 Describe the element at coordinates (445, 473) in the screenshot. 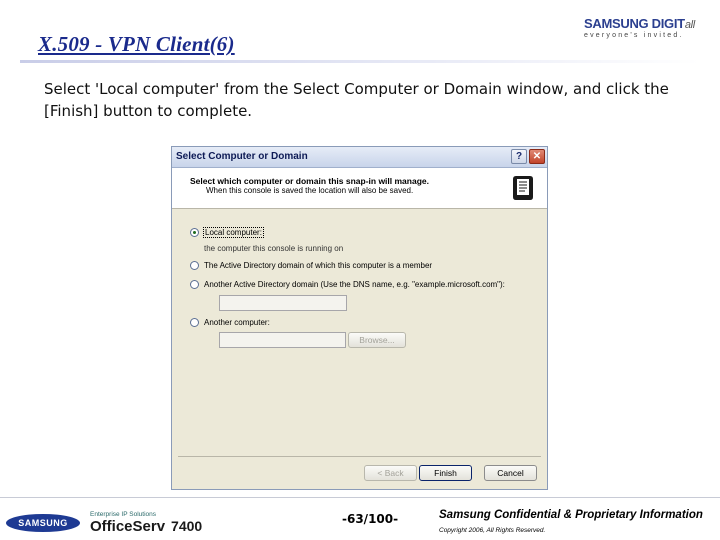

I see `finish-button: Finish` at that location.